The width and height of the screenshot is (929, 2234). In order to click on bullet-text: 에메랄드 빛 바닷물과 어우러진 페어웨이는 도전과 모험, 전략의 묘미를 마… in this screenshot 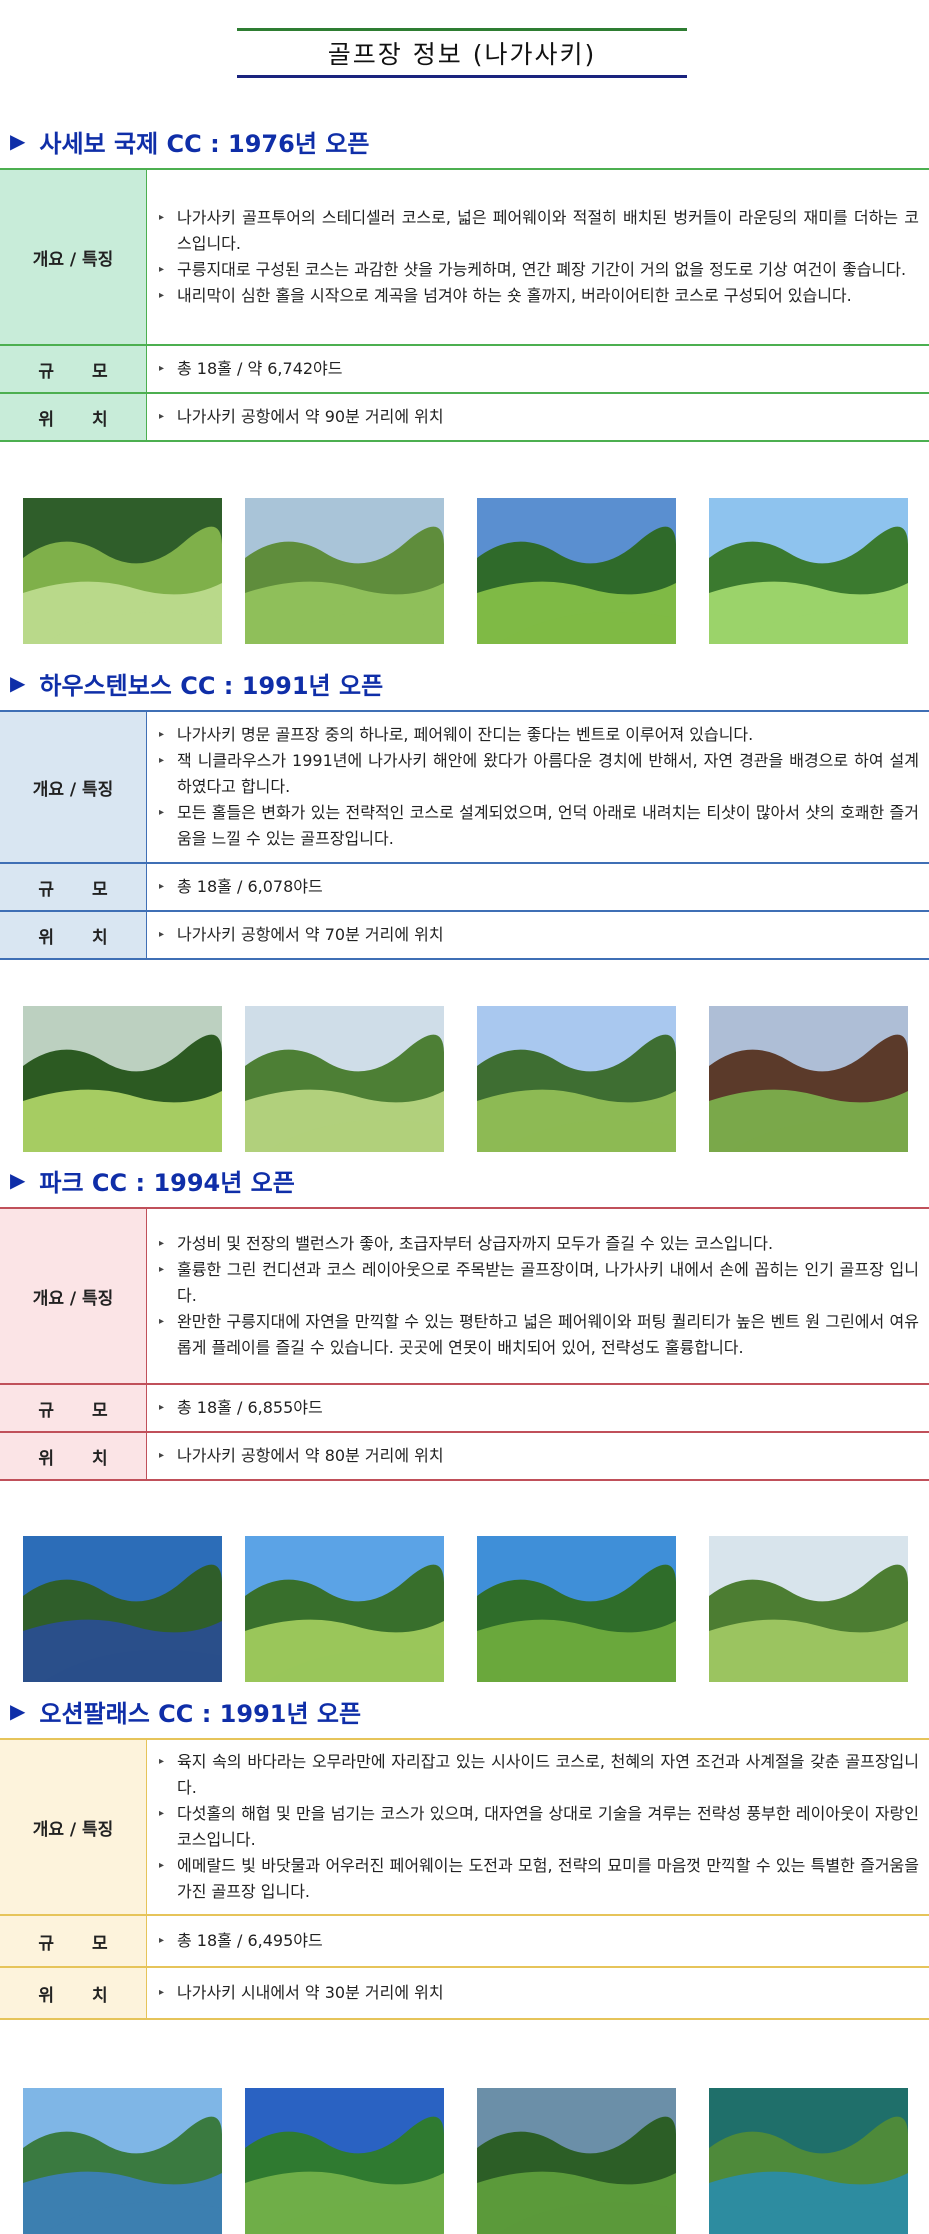, I will do `click(548, 1879)`.